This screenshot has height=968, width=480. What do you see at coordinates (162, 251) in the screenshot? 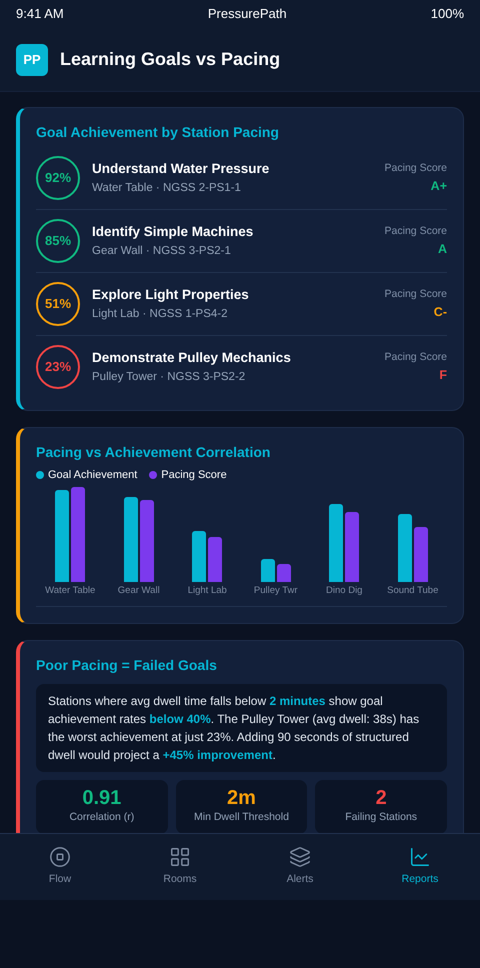
I see `goal-subtitle: Gear Wall · NGSS 3-PS2-1` at bounding box center [162, 251].